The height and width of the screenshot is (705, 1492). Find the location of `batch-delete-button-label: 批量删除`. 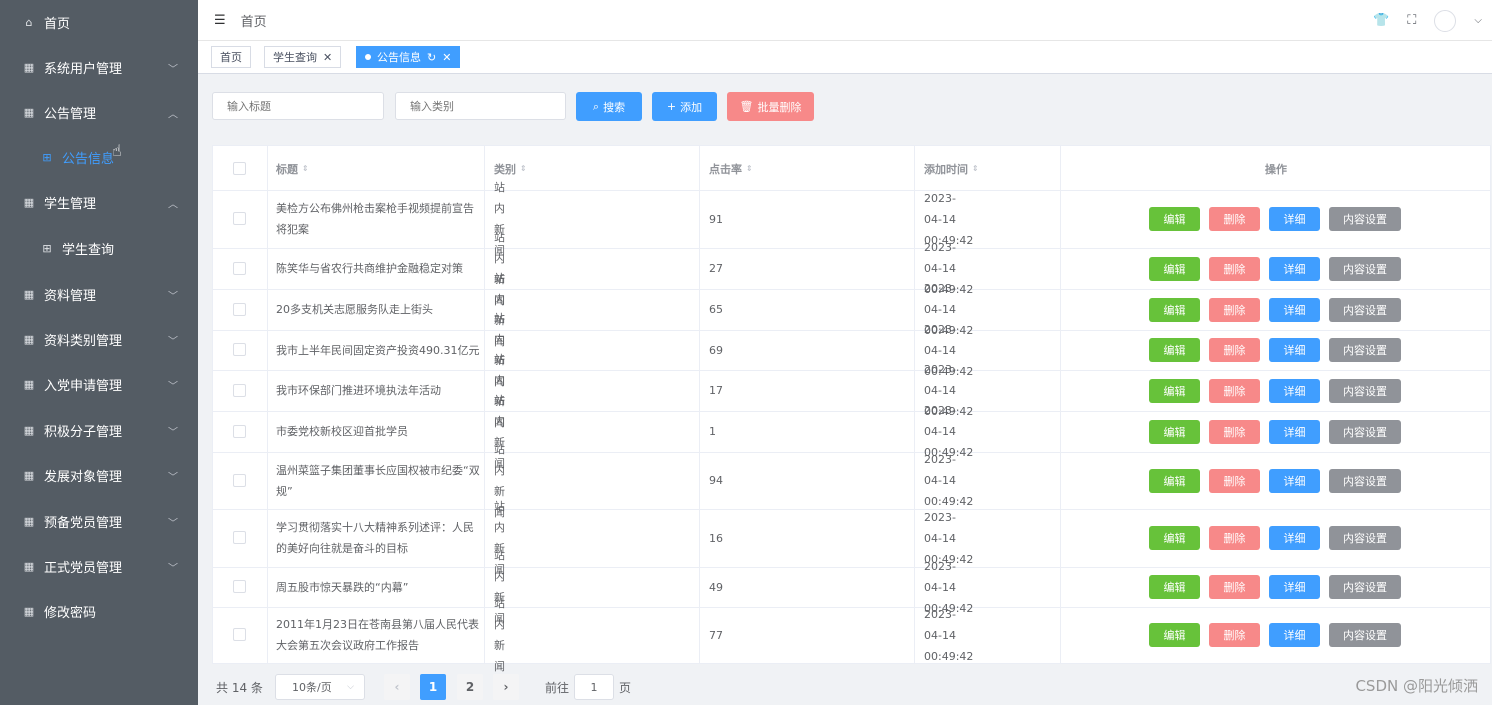

batch-delete-button-label: 批量删除 is located at coordinates (779, 107).